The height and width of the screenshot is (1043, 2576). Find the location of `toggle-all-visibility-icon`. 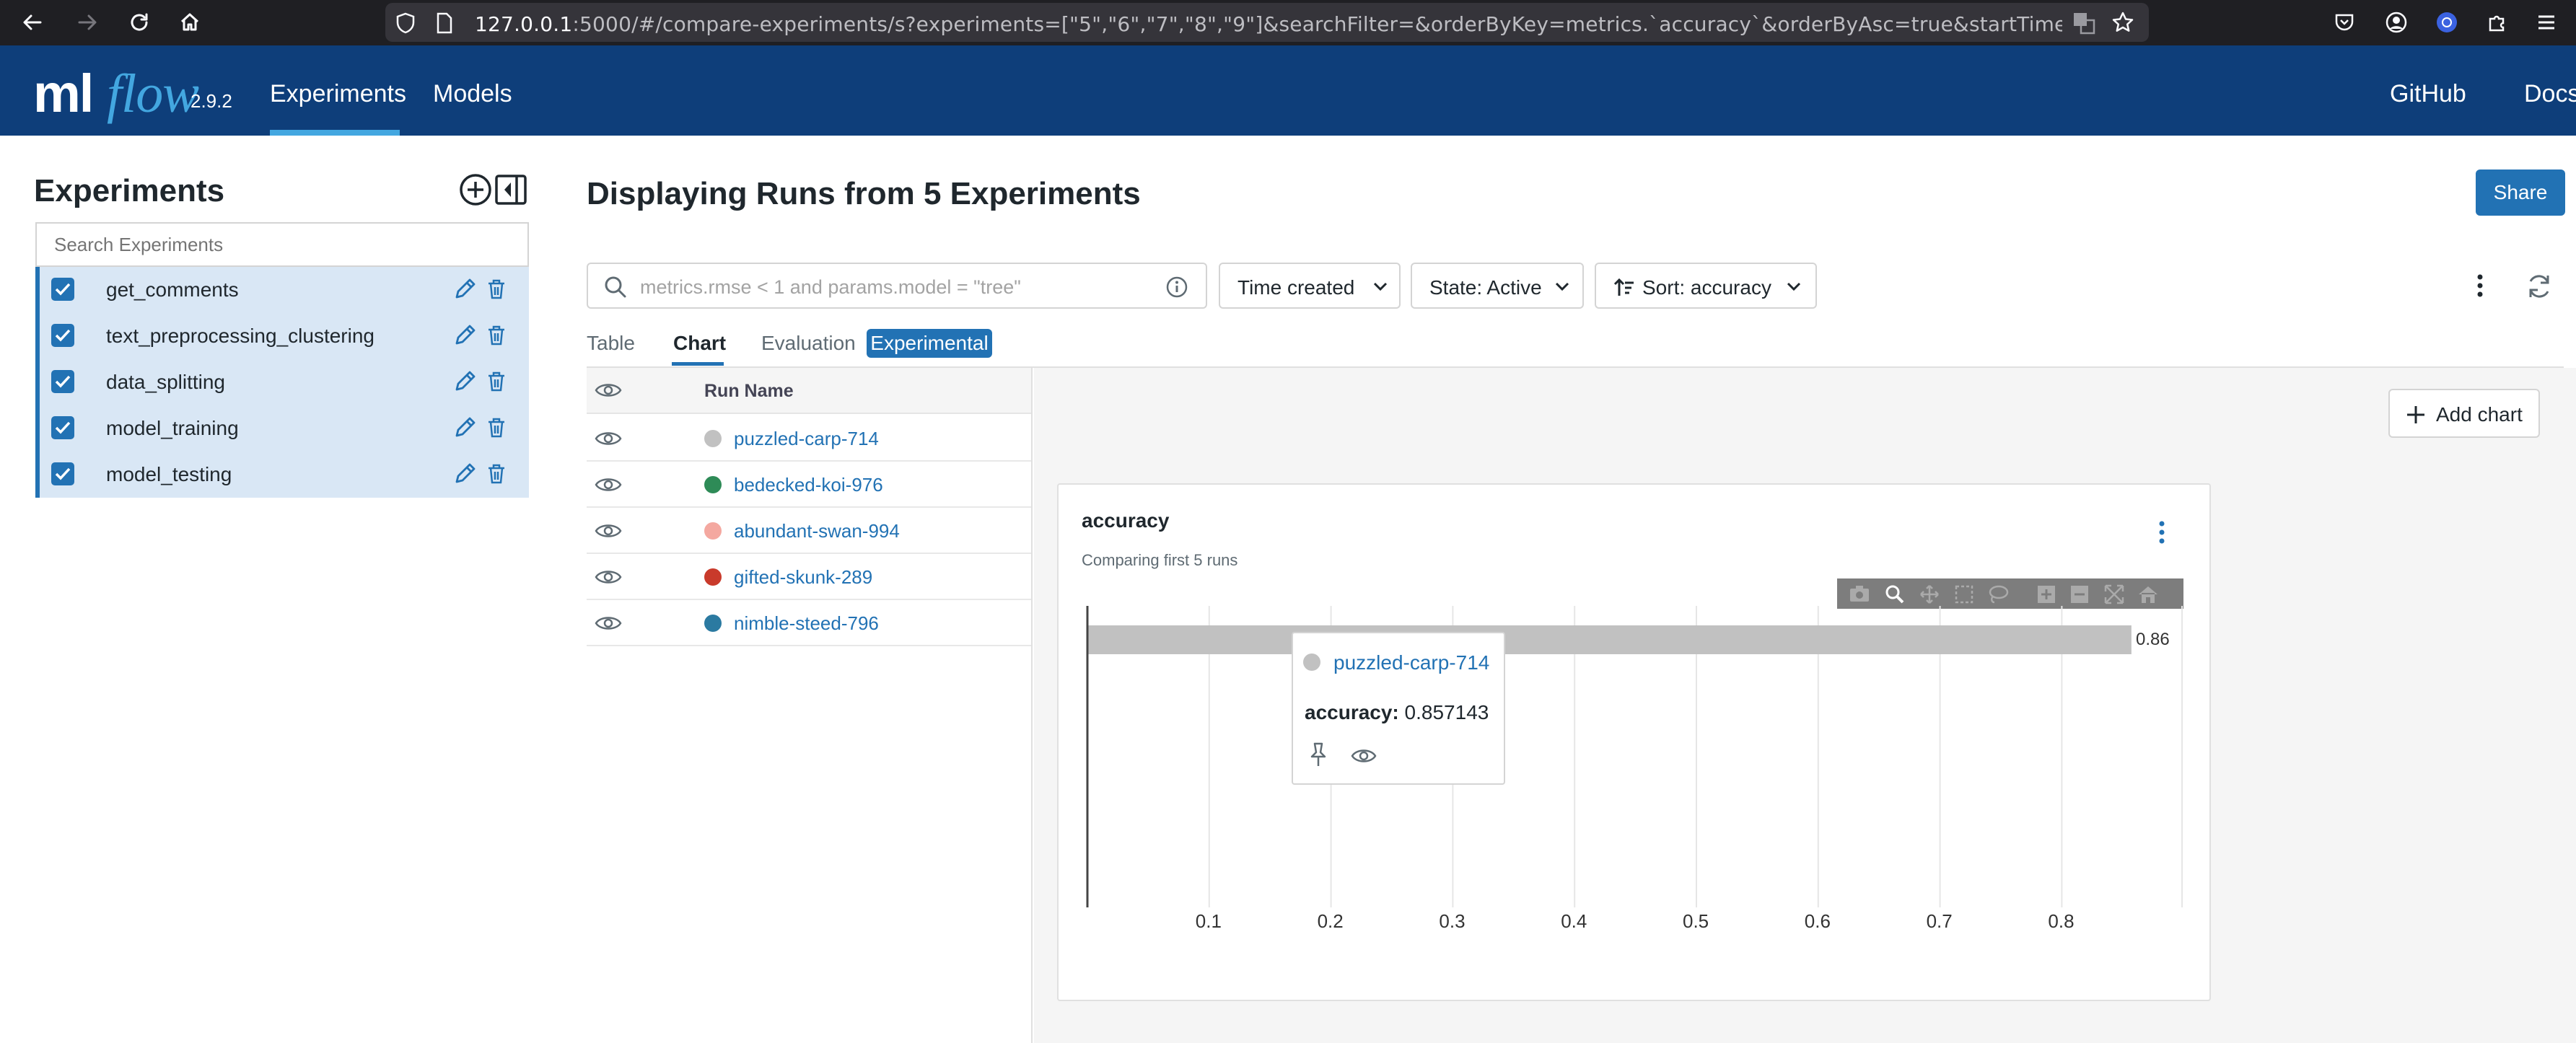

toggle-all-visibility-icon is located at coordinates (608, 390).